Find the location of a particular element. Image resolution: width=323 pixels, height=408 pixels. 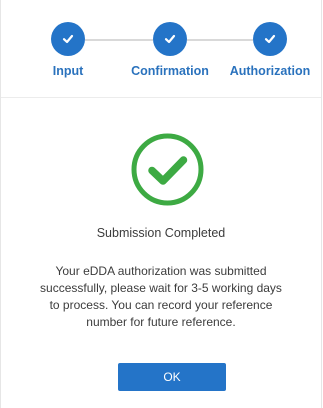

result-title: Submission Completed is located at coordinates (161, 233).